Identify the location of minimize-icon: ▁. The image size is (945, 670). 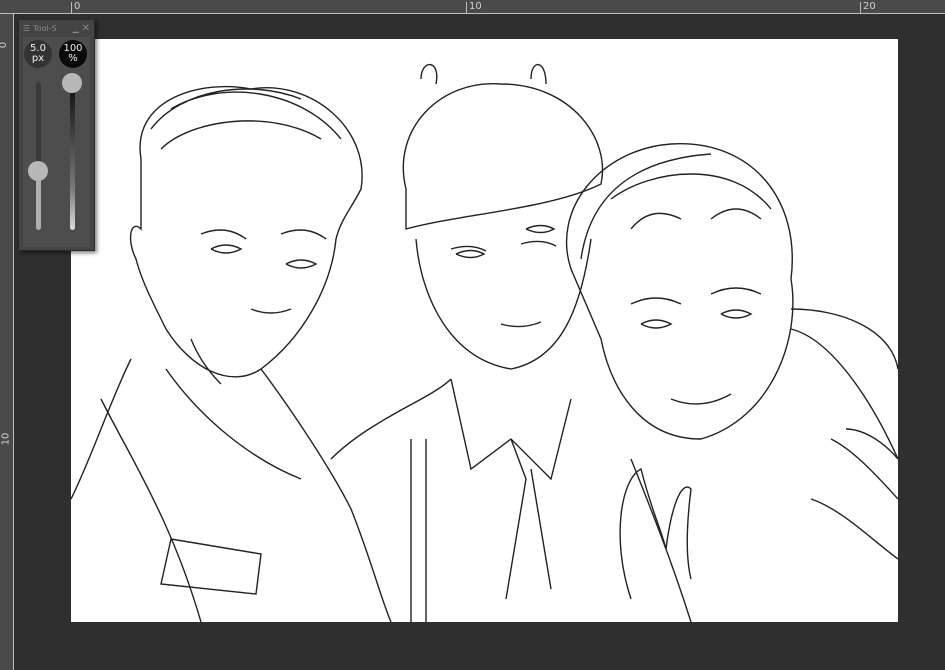
(75, 28).